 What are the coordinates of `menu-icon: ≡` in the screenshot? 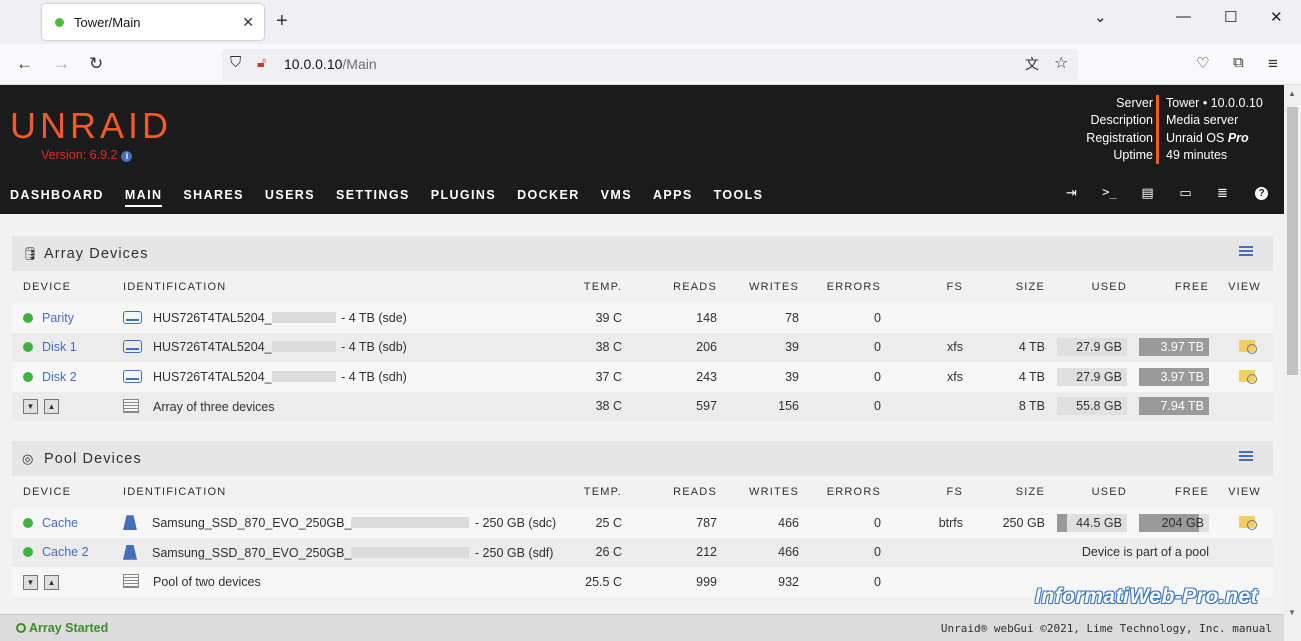 It's located at (1273, 64).